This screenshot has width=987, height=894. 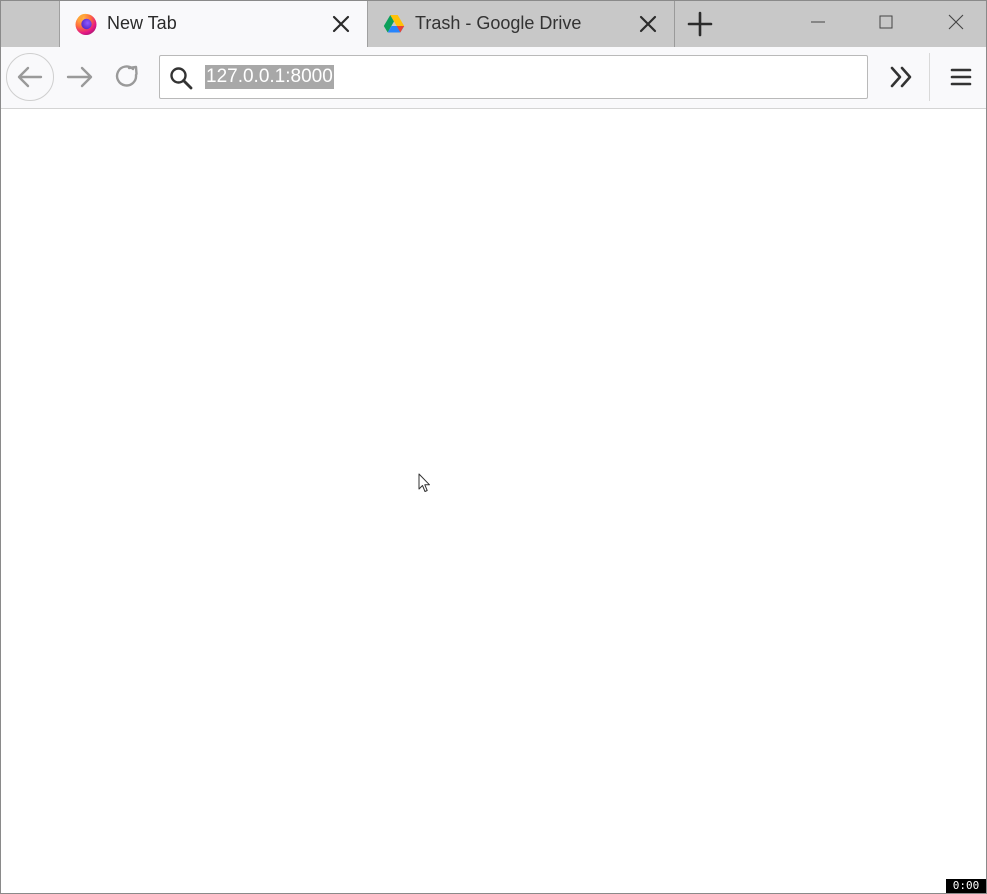 What do you see at coordinates (424, 482) in the screenshot?
I see `mouse-cursor-icon` at bounding box center [424, 482].